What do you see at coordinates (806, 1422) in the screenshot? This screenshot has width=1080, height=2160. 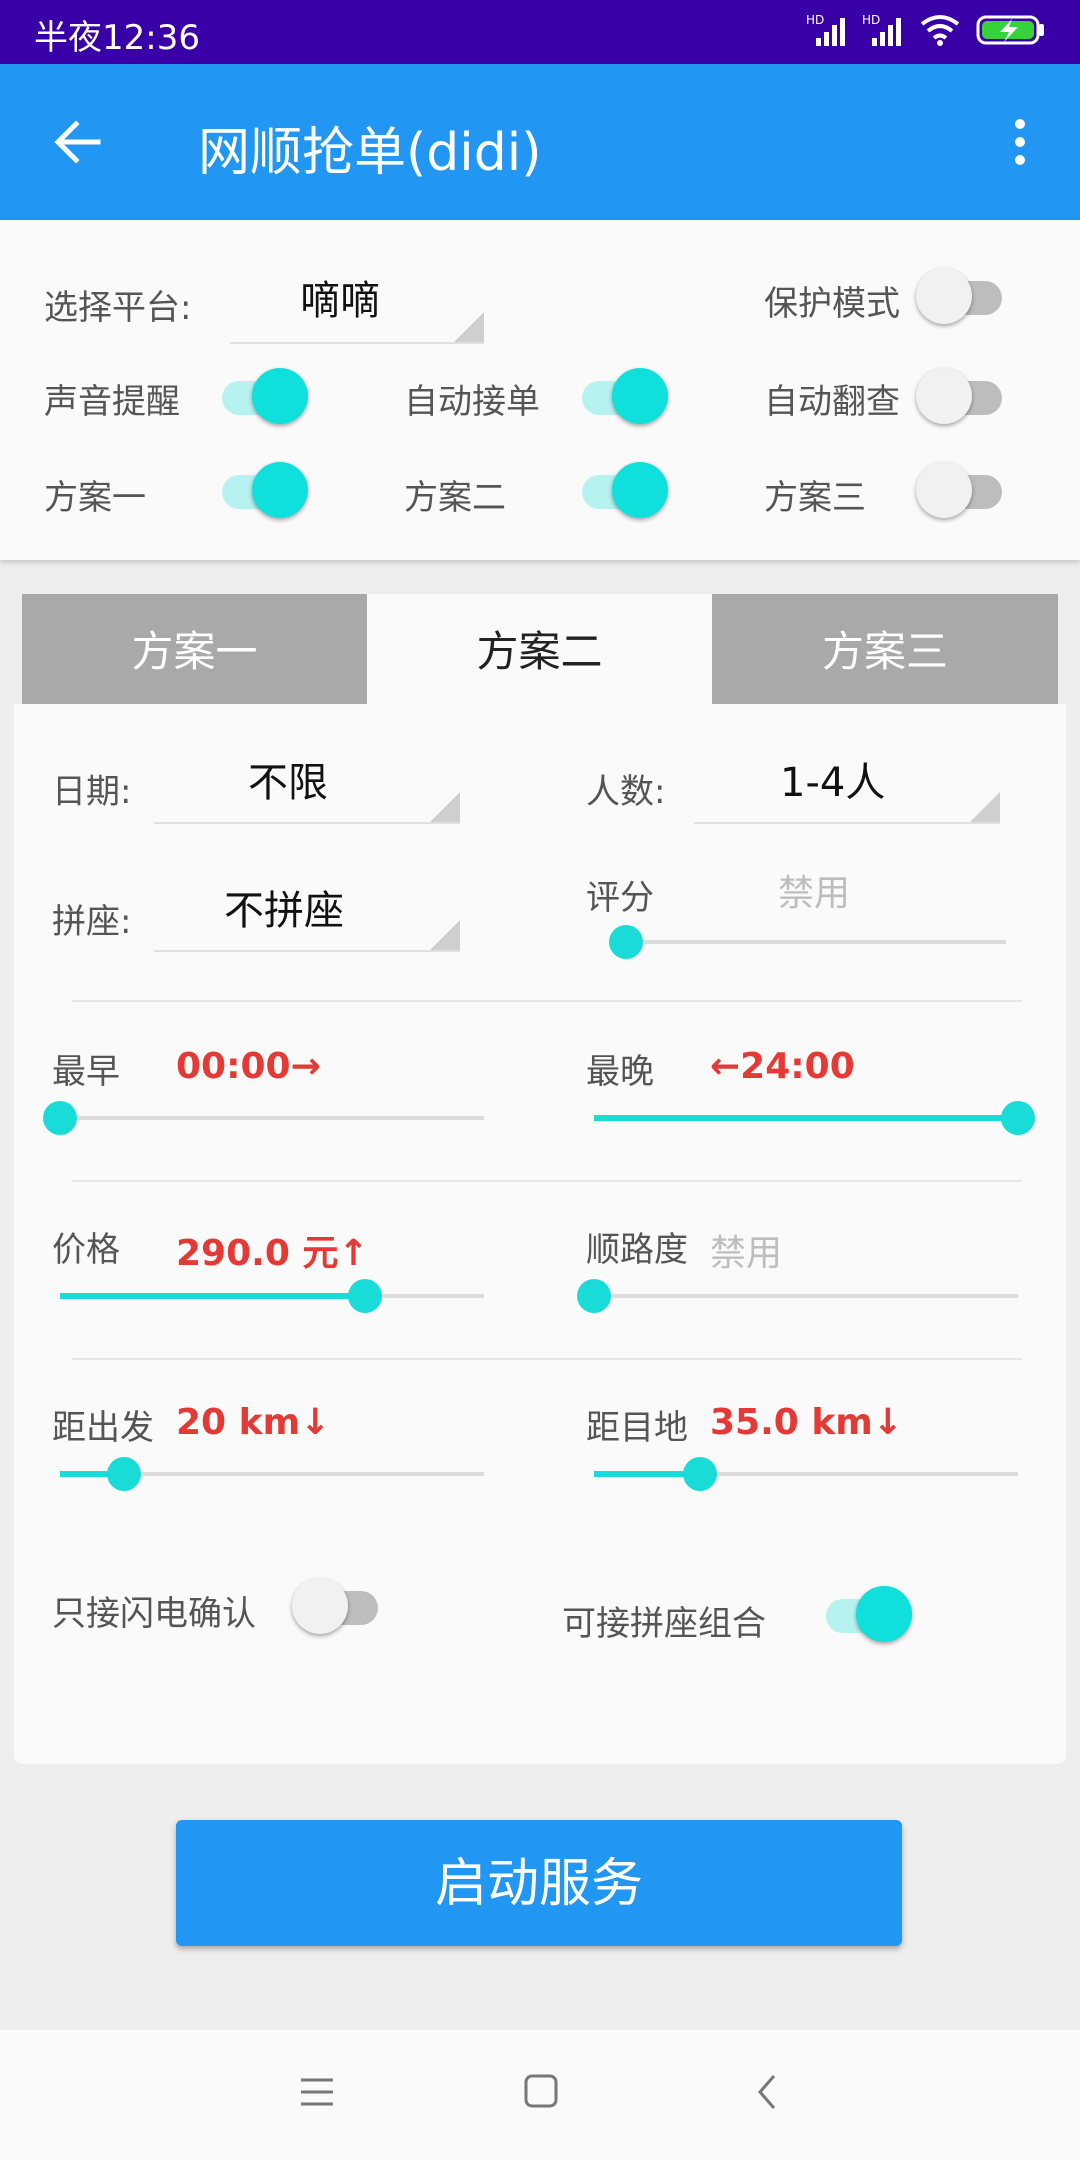 I see `dist-dest-value: 35.0 km↓` at bounding box center [806, 1422].